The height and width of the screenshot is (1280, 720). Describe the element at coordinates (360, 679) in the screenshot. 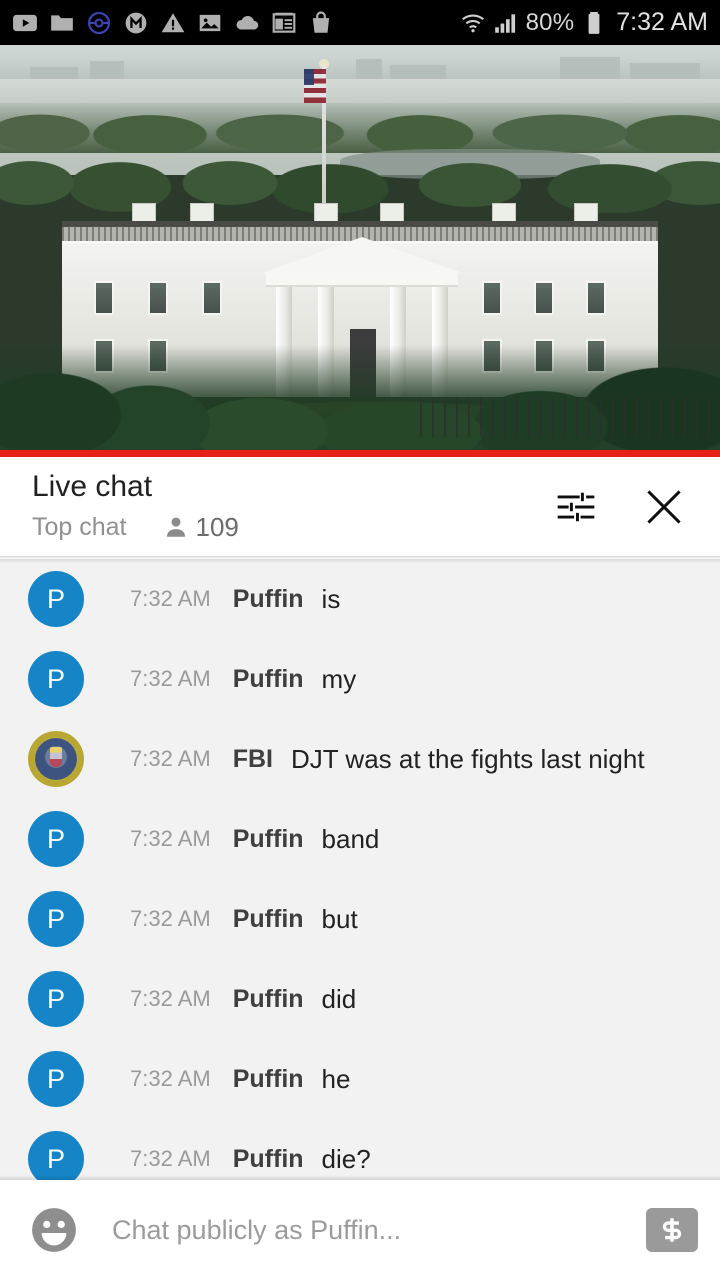

I see `chat-message-row: P 7:32 AM Puffin my` at that location.